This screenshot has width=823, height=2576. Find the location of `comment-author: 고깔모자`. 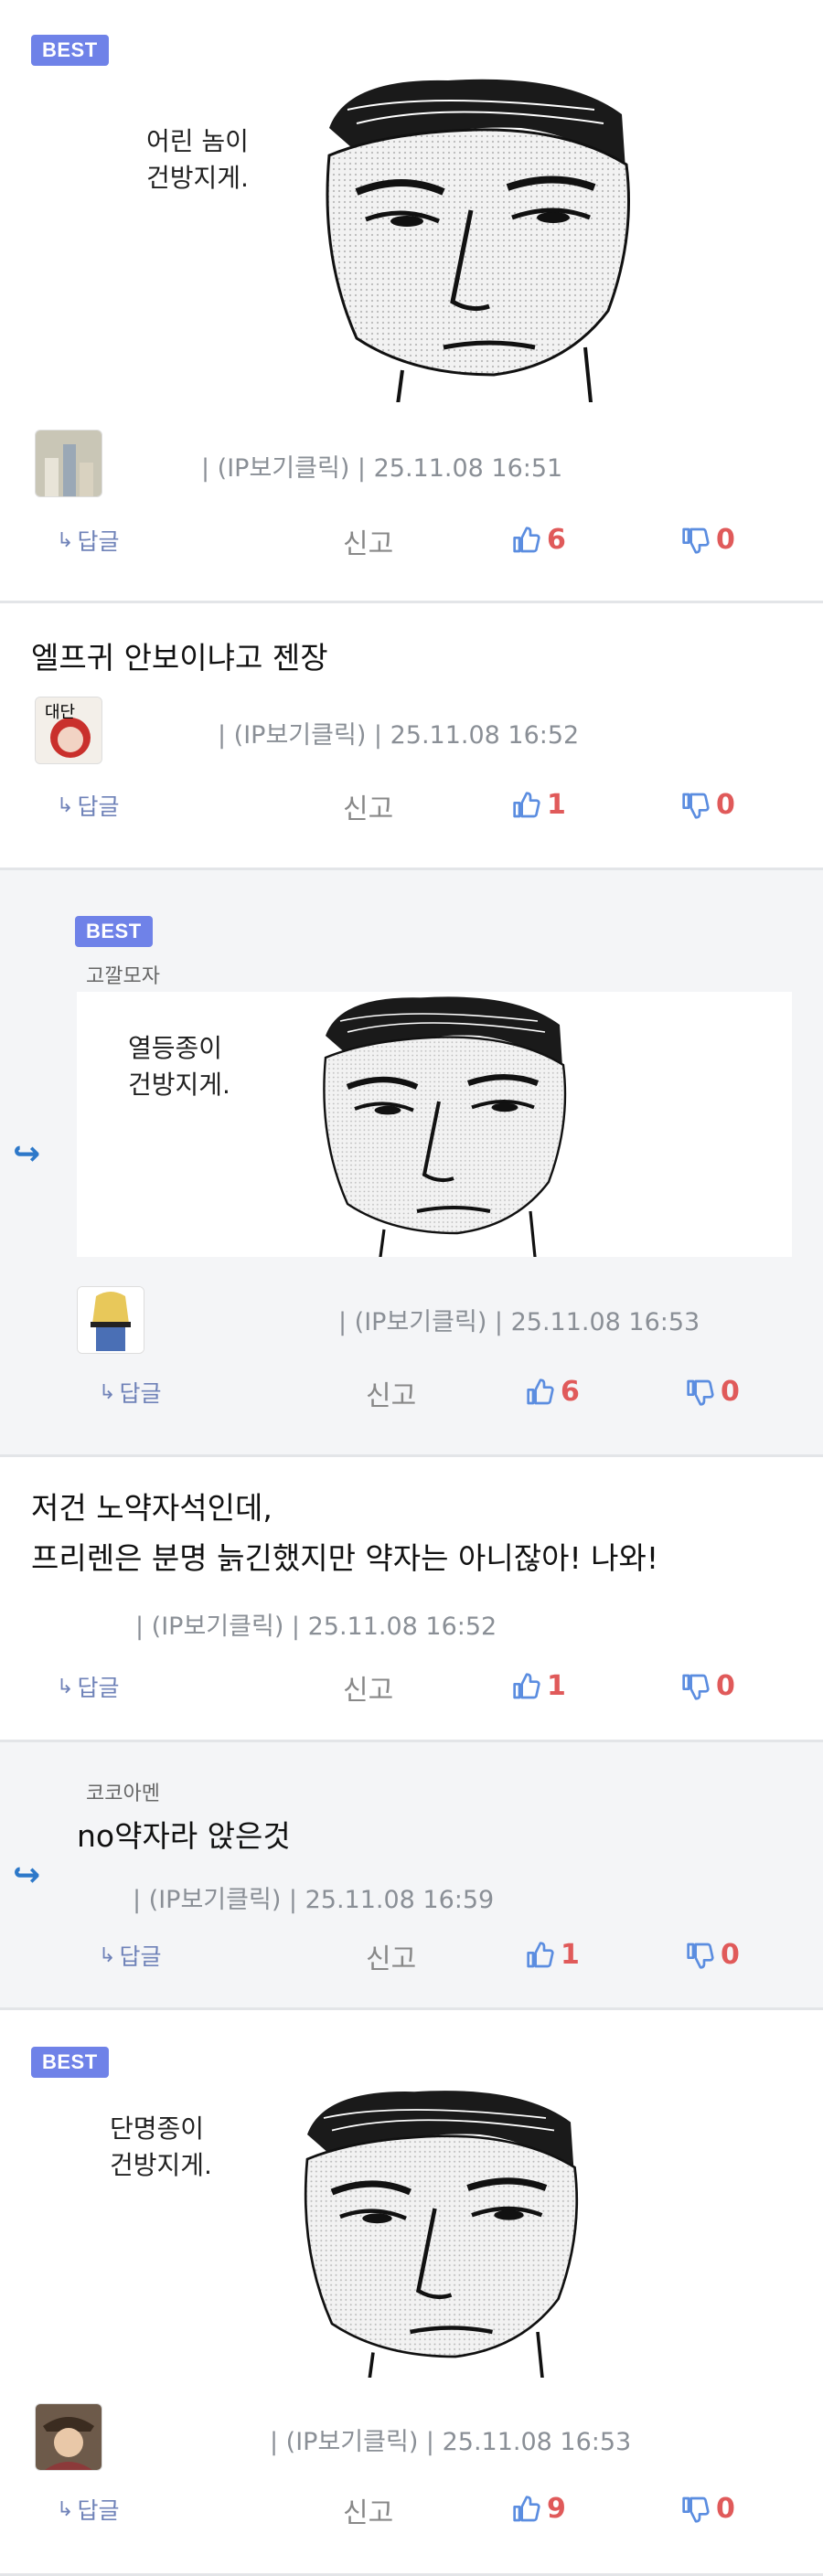

comment-author: 고깔모자 is located at coordinates (123, 974).